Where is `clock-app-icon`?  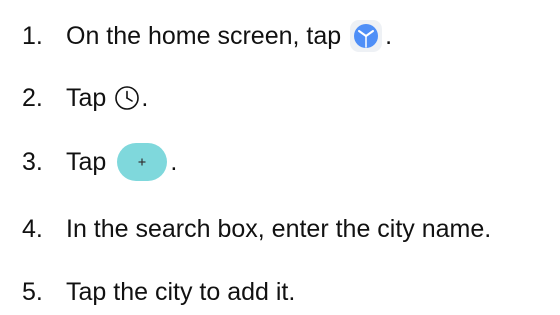
clock-app-icon is located at coordinates (366, 36).